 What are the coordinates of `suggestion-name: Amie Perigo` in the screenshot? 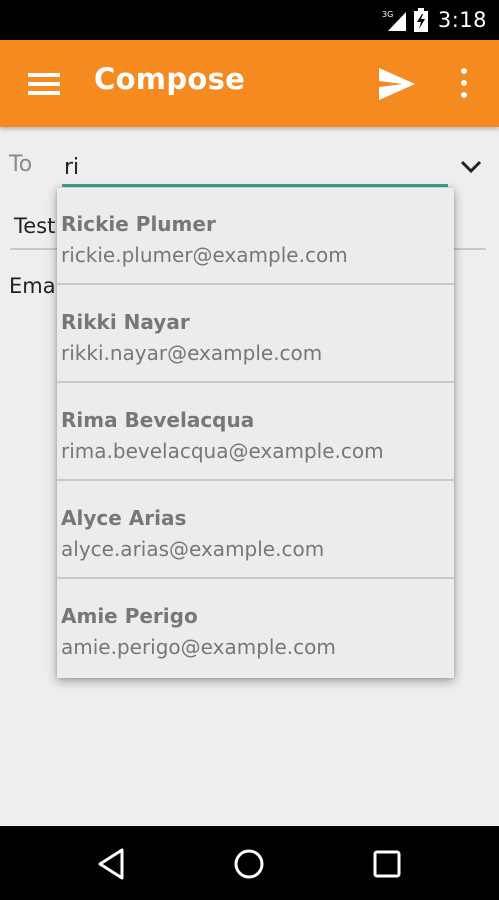 It's located at (129, 616).